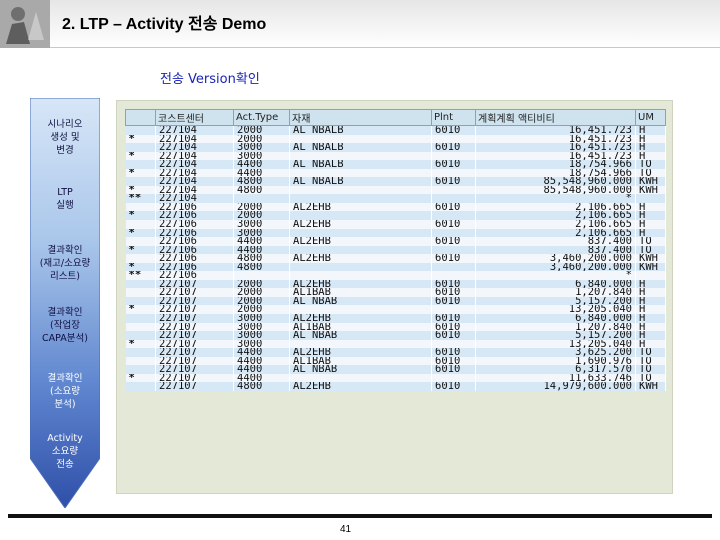  Describe the element at coordinates (65, 338) in the screenshot. I see `process-step-label-line: CAPA분석)` at that location.